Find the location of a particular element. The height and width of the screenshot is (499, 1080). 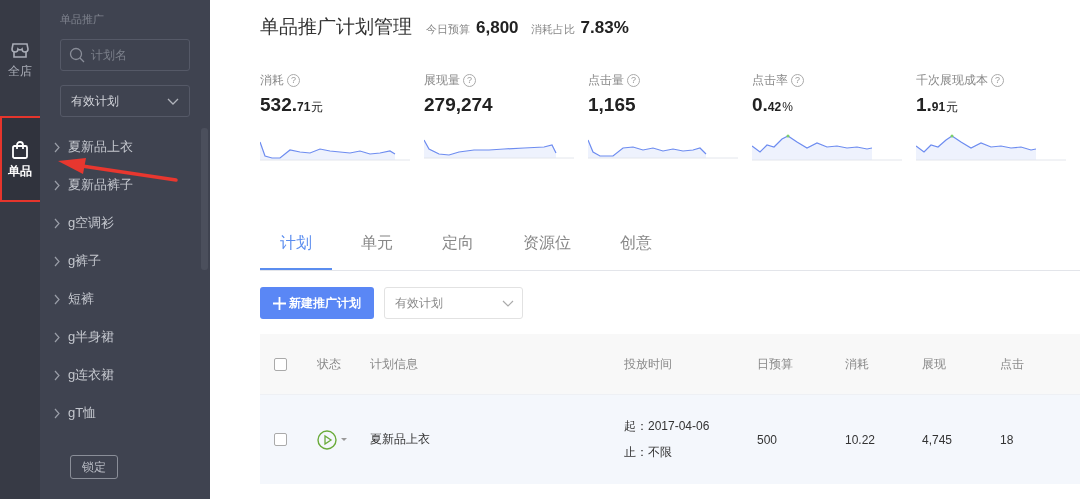

budget-value: 6,800 is located at coordinates (497, 28).